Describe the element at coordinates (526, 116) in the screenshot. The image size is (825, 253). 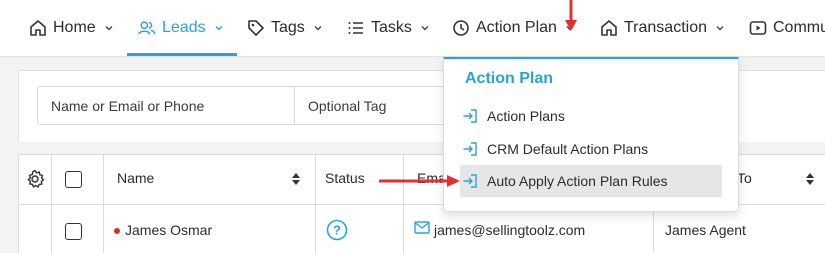
I see `menu-item-label: Action Plans` at that location.